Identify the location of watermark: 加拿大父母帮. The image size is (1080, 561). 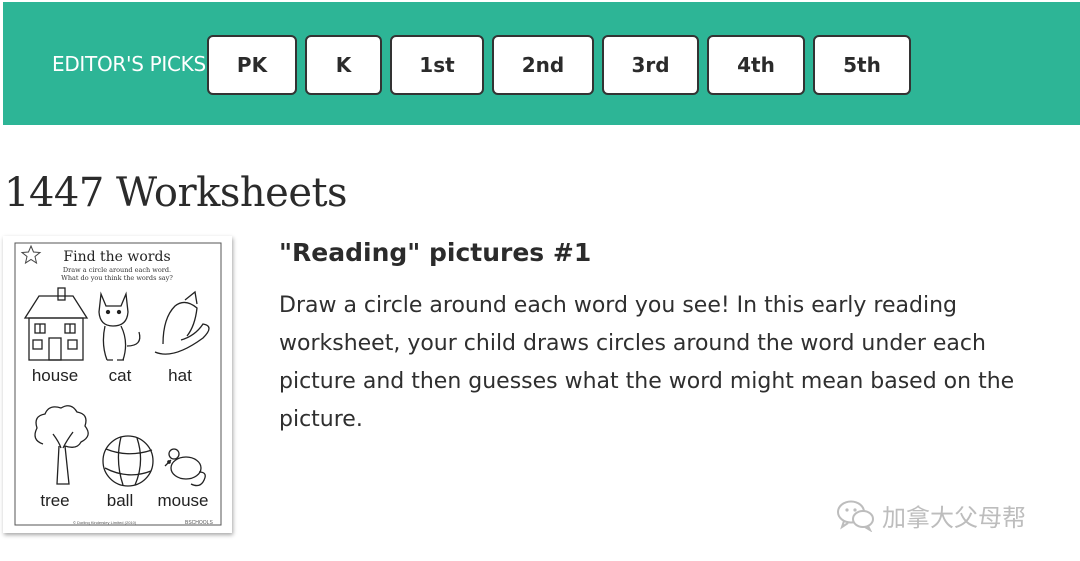
(931, 515).